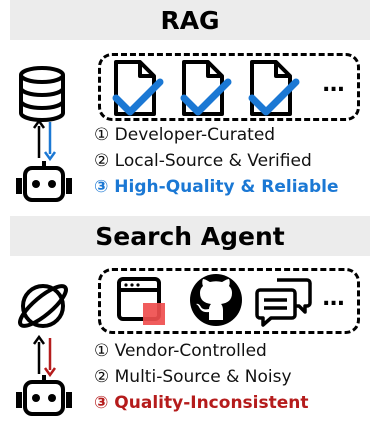  I want to click on rag-line-1: ① Developer-Curated, so click(185, 135).